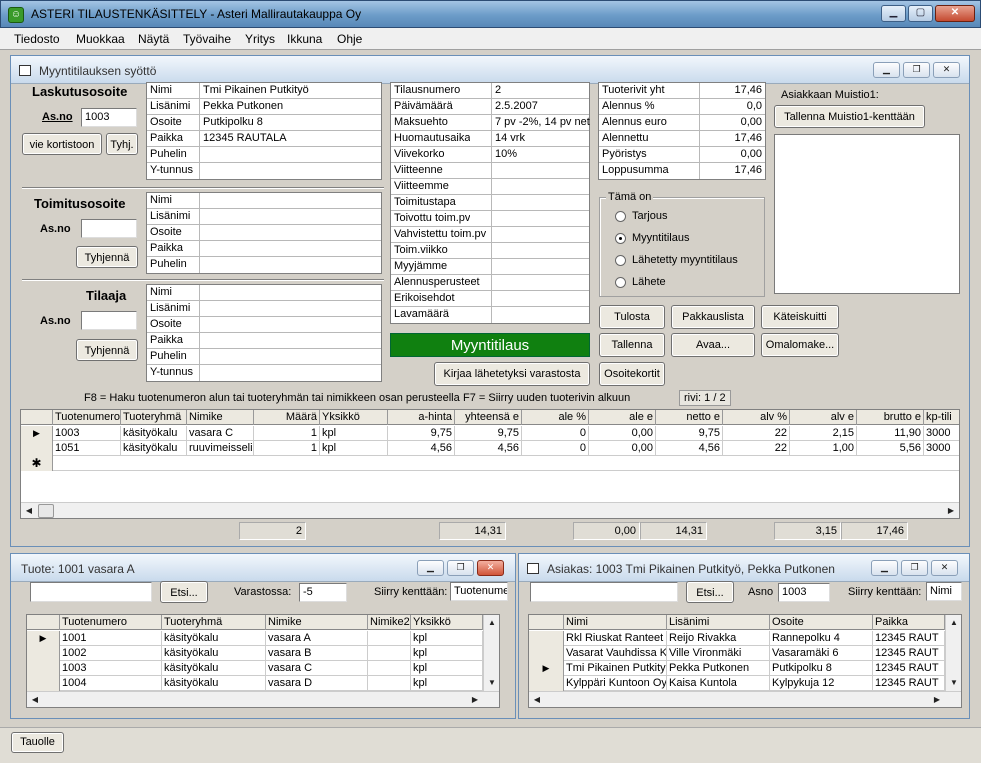 This screenshot has width=981, height=763. What do you see at coordinates (475, 699) in the screenshot?
I see `scroll-right-icon: ▶` at bounding box center [475, 699].